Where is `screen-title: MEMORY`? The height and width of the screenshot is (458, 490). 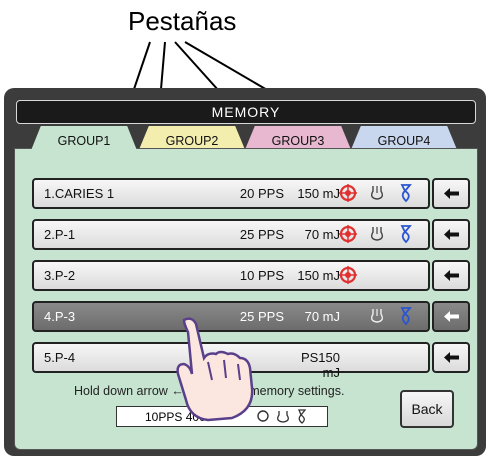
screen-title: MEMORY is located at coordinates (246, 112).